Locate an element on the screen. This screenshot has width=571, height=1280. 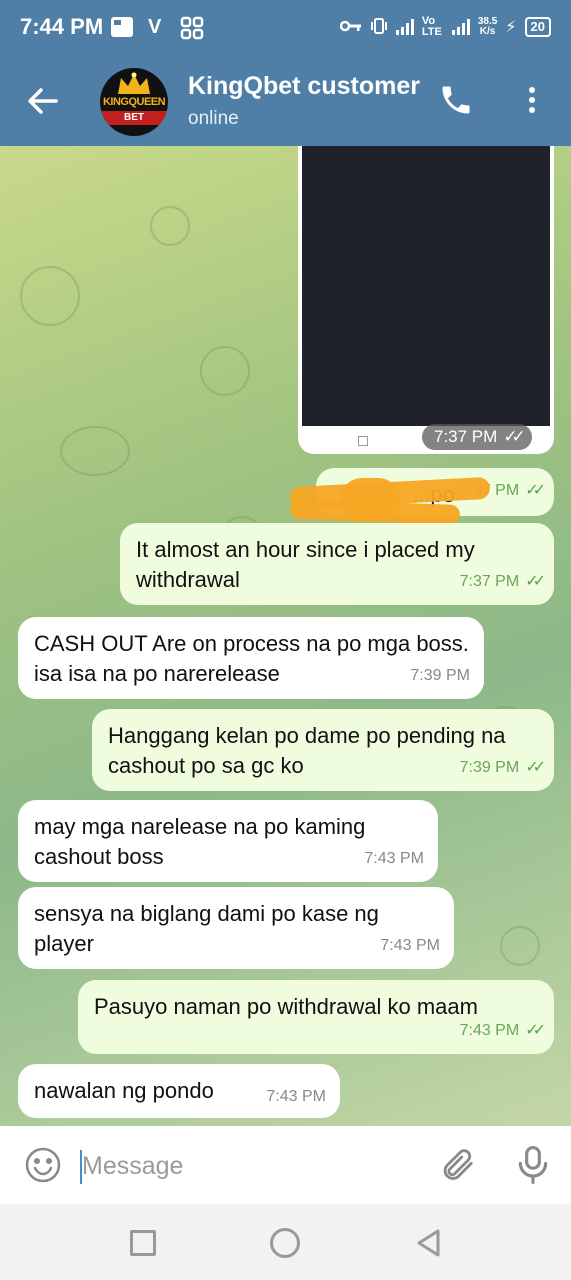
avatar: KINGQUEEN BET is located at coordinates (134, 102).